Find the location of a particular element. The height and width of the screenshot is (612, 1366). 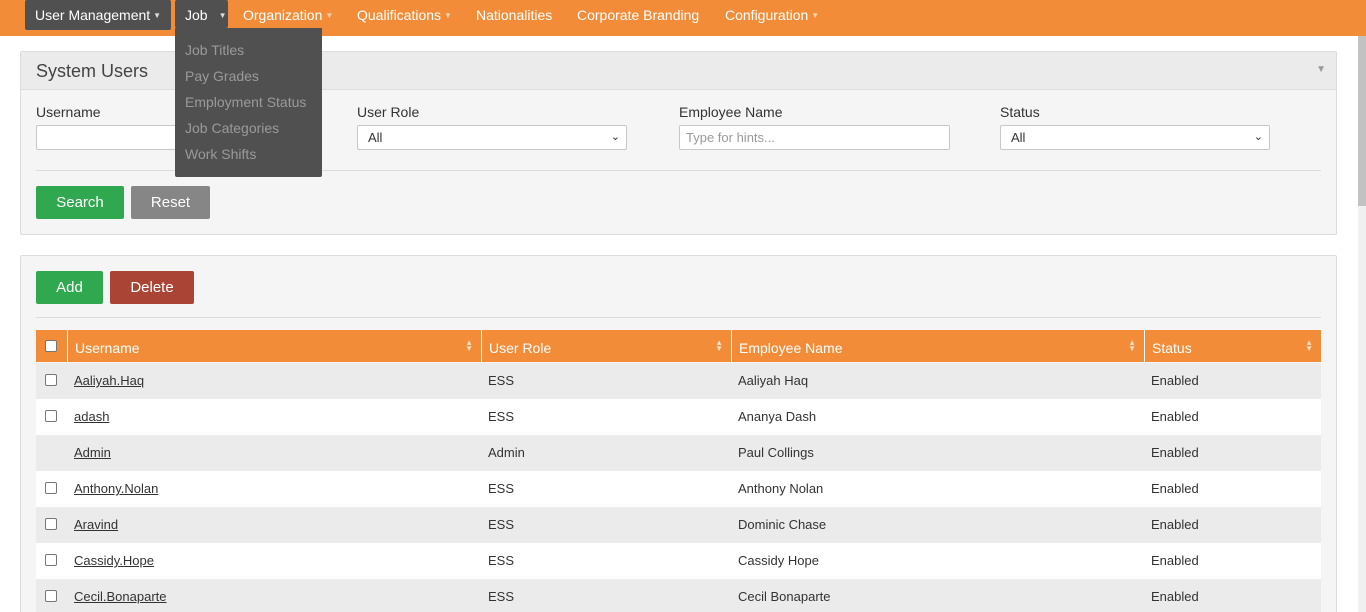

scrollbar-thumb is located at coordinates (1362, 121).